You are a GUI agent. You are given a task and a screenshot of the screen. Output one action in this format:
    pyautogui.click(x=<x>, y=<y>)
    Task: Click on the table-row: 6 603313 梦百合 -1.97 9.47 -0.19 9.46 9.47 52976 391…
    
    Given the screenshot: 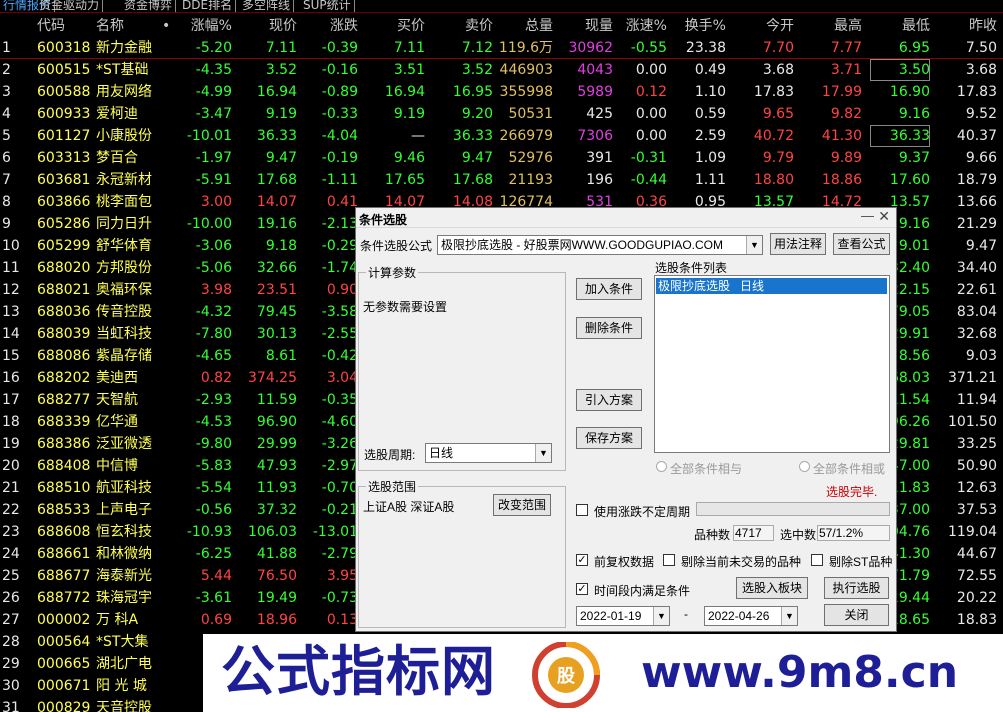 What is the action you would take?
    pyautogui.click(x=501, y=158)
    